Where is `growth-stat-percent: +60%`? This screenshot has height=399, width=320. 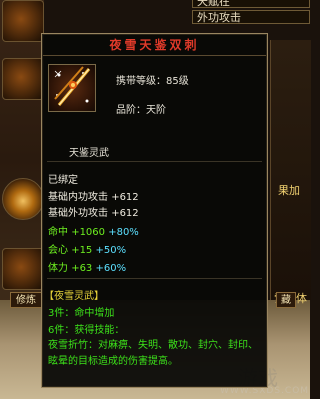
growth-stat-percent: +60% is located at coordinates (111, 268).